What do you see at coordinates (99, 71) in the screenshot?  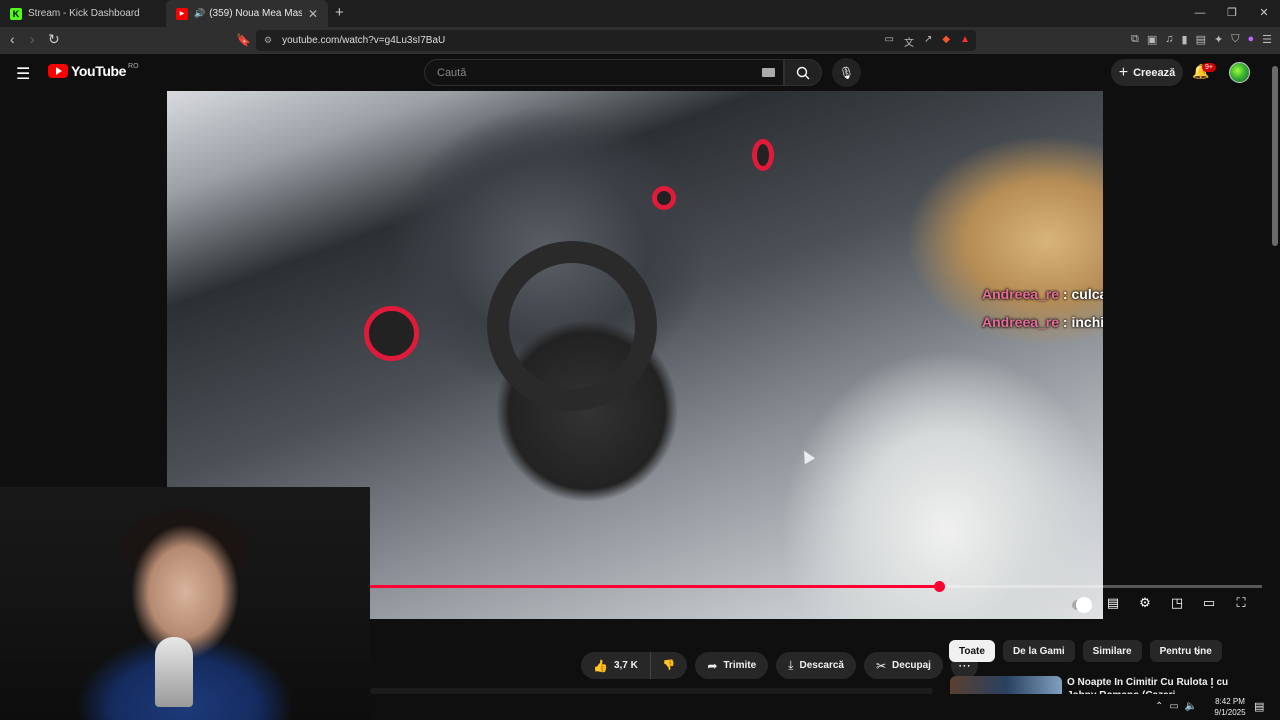 I see `logo-text: YouTube` at bounding box center [99, 71].